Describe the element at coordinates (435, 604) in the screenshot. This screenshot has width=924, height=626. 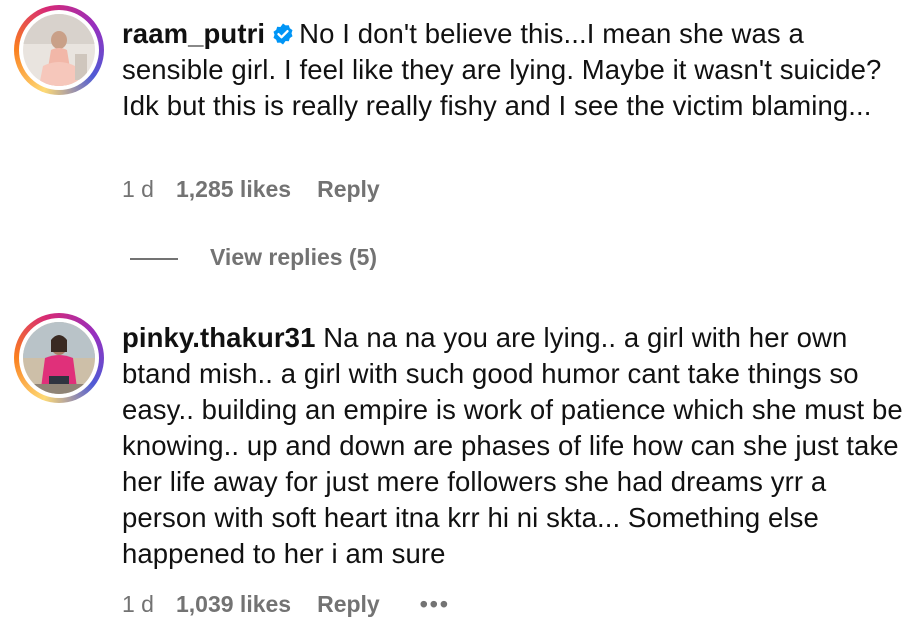
I see `more-options-icon: •••` at that location.